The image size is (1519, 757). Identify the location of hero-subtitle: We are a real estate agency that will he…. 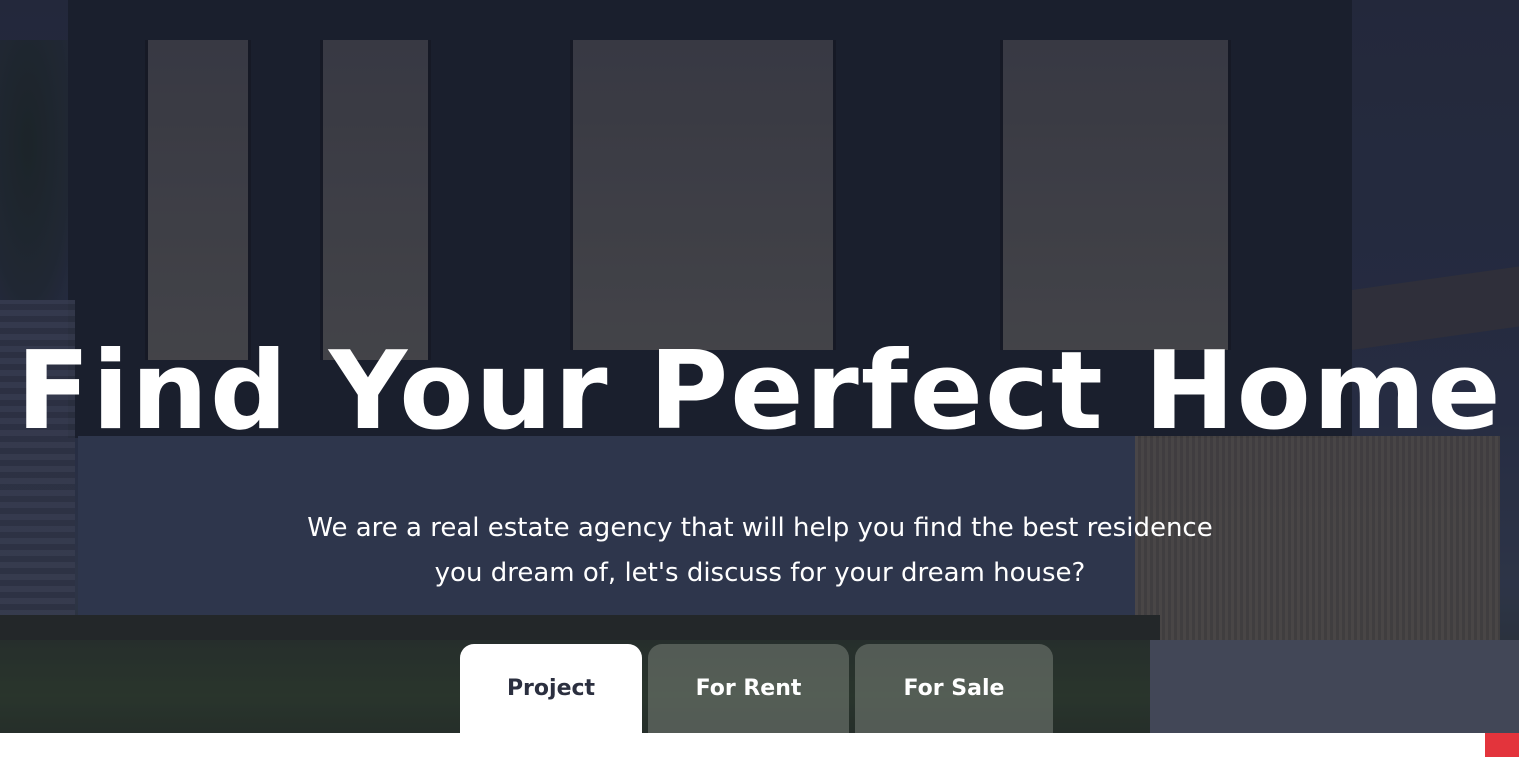
(760, 550).